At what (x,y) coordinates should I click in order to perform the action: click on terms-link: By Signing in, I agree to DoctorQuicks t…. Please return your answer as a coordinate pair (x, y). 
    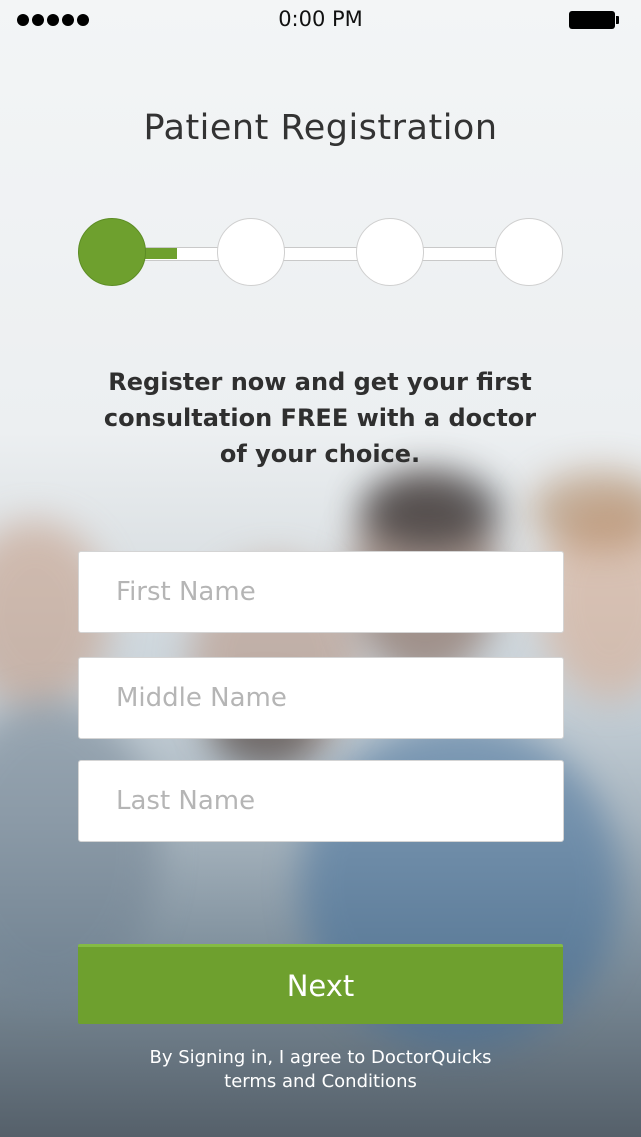
    Looking at the image, I should click on (320, 1070).